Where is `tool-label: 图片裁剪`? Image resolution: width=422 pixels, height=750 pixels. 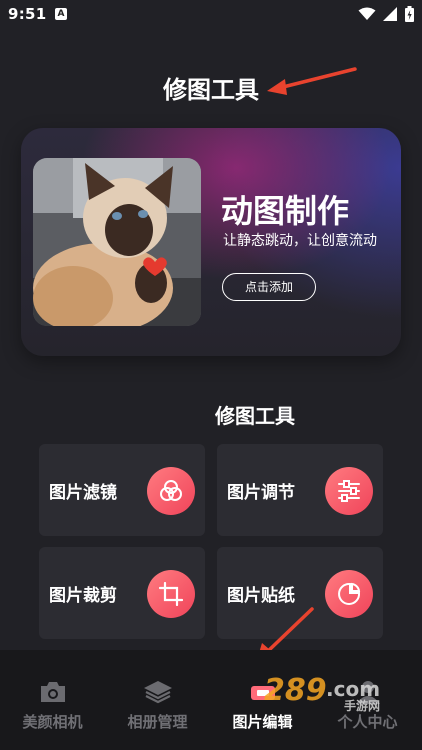
tool-label: 图片裁剪 is located at coordinates (83, 596).